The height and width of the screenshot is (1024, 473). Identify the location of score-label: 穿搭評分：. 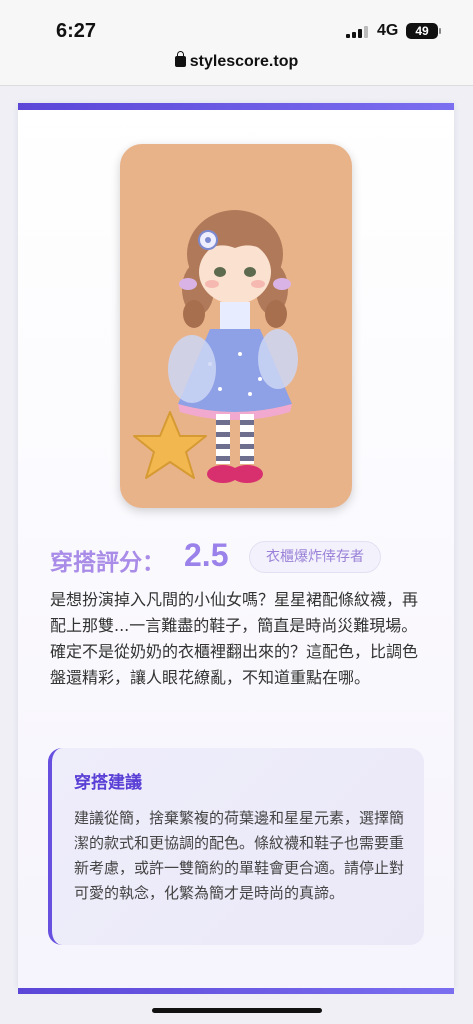
(107, 563).